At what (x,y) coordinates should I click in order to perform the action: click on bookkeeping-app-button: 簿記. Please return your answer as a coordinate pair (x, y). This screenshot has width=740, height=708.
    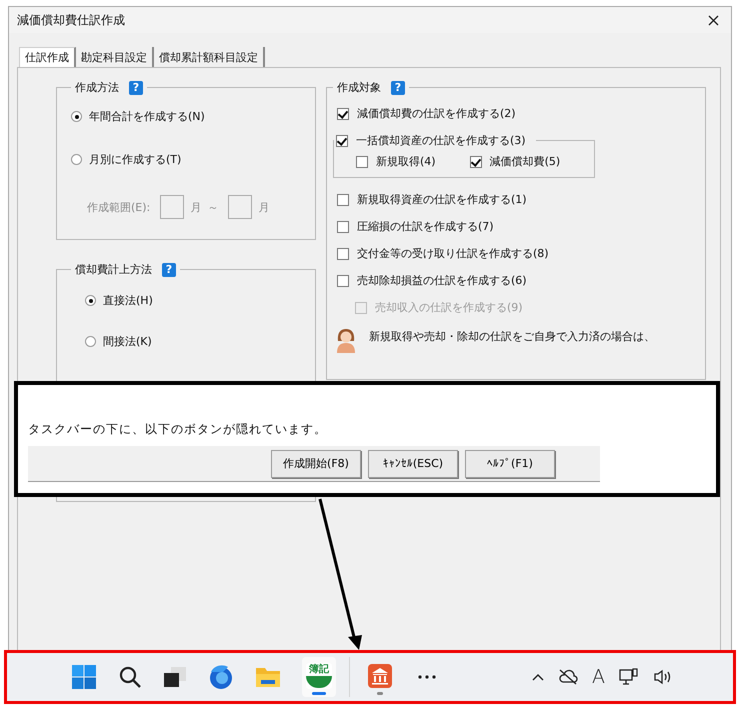
    Looking at the image, I should click on (319, 677).